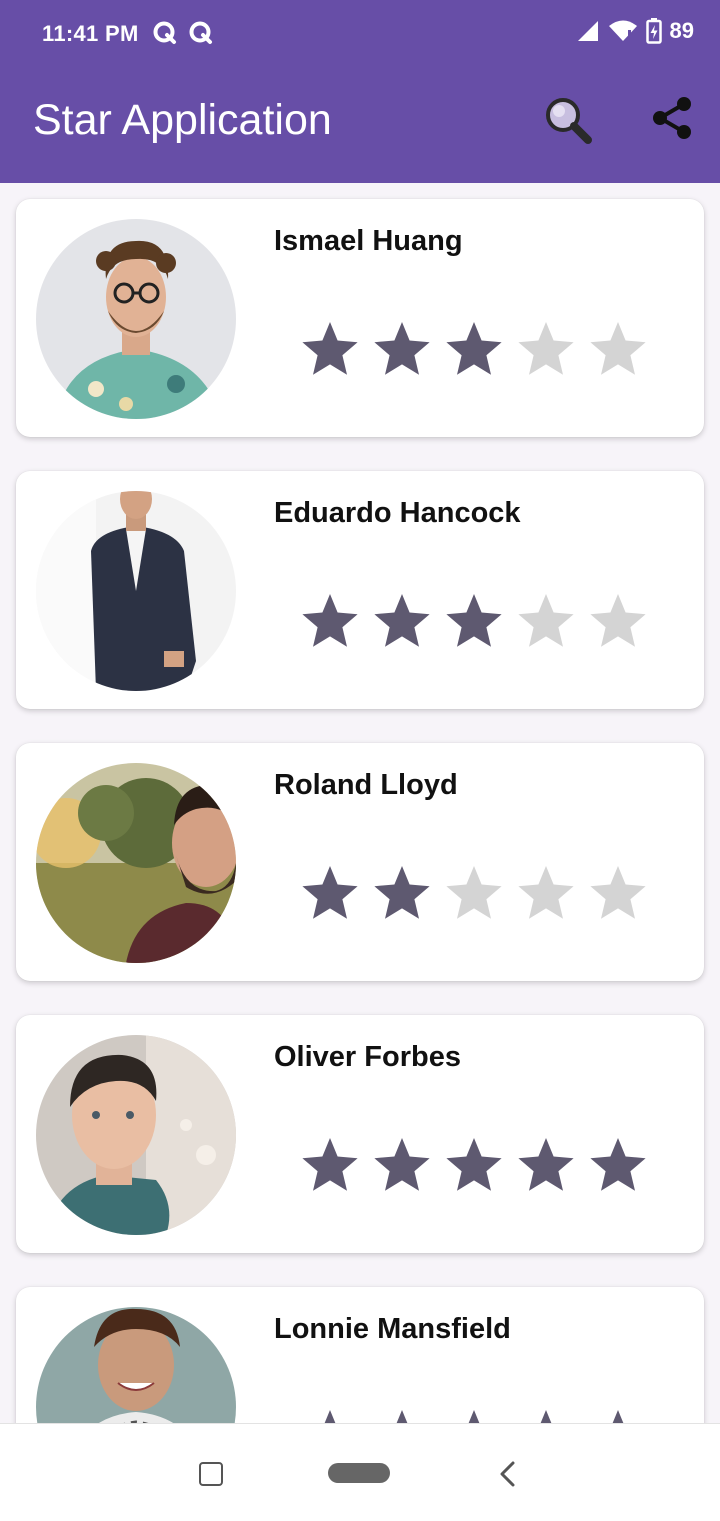 This screenshot has height=1521, width=720. I want to click on system-nav-bar, so click(360, 1472).